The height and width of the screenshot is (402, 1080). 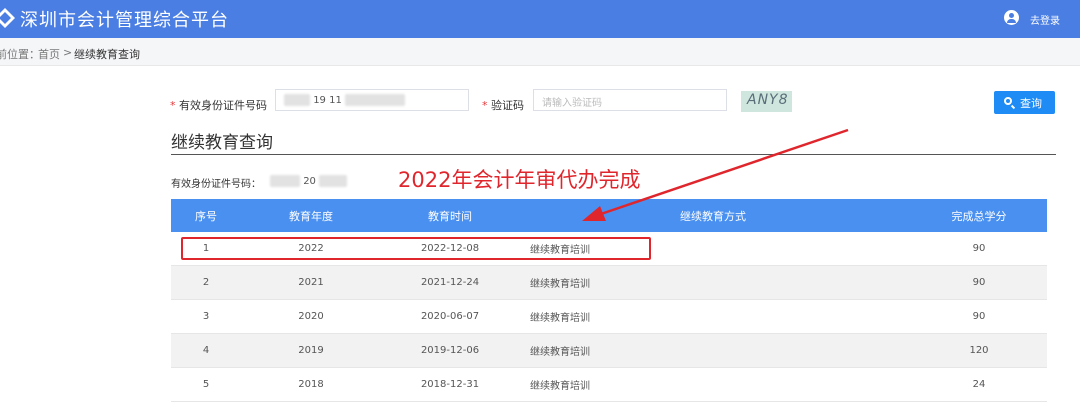 What do you see at coordinates (124, 20) in the screenshot?
I see `site-title: 深圳市会计管理综合平台` at bounding box center [124, 20].